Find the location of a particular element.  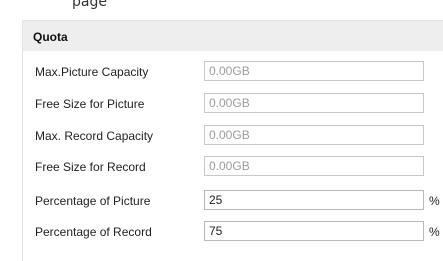

free-size-record-label: Free Size for Record is located at coordinates (90, 167).